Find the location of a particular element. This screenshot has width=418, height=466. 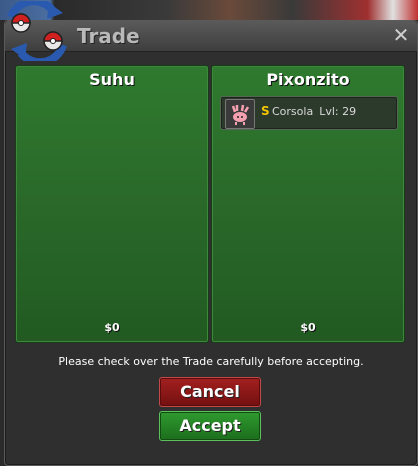

shiny-badge: S is located at coordinates (265, 111).